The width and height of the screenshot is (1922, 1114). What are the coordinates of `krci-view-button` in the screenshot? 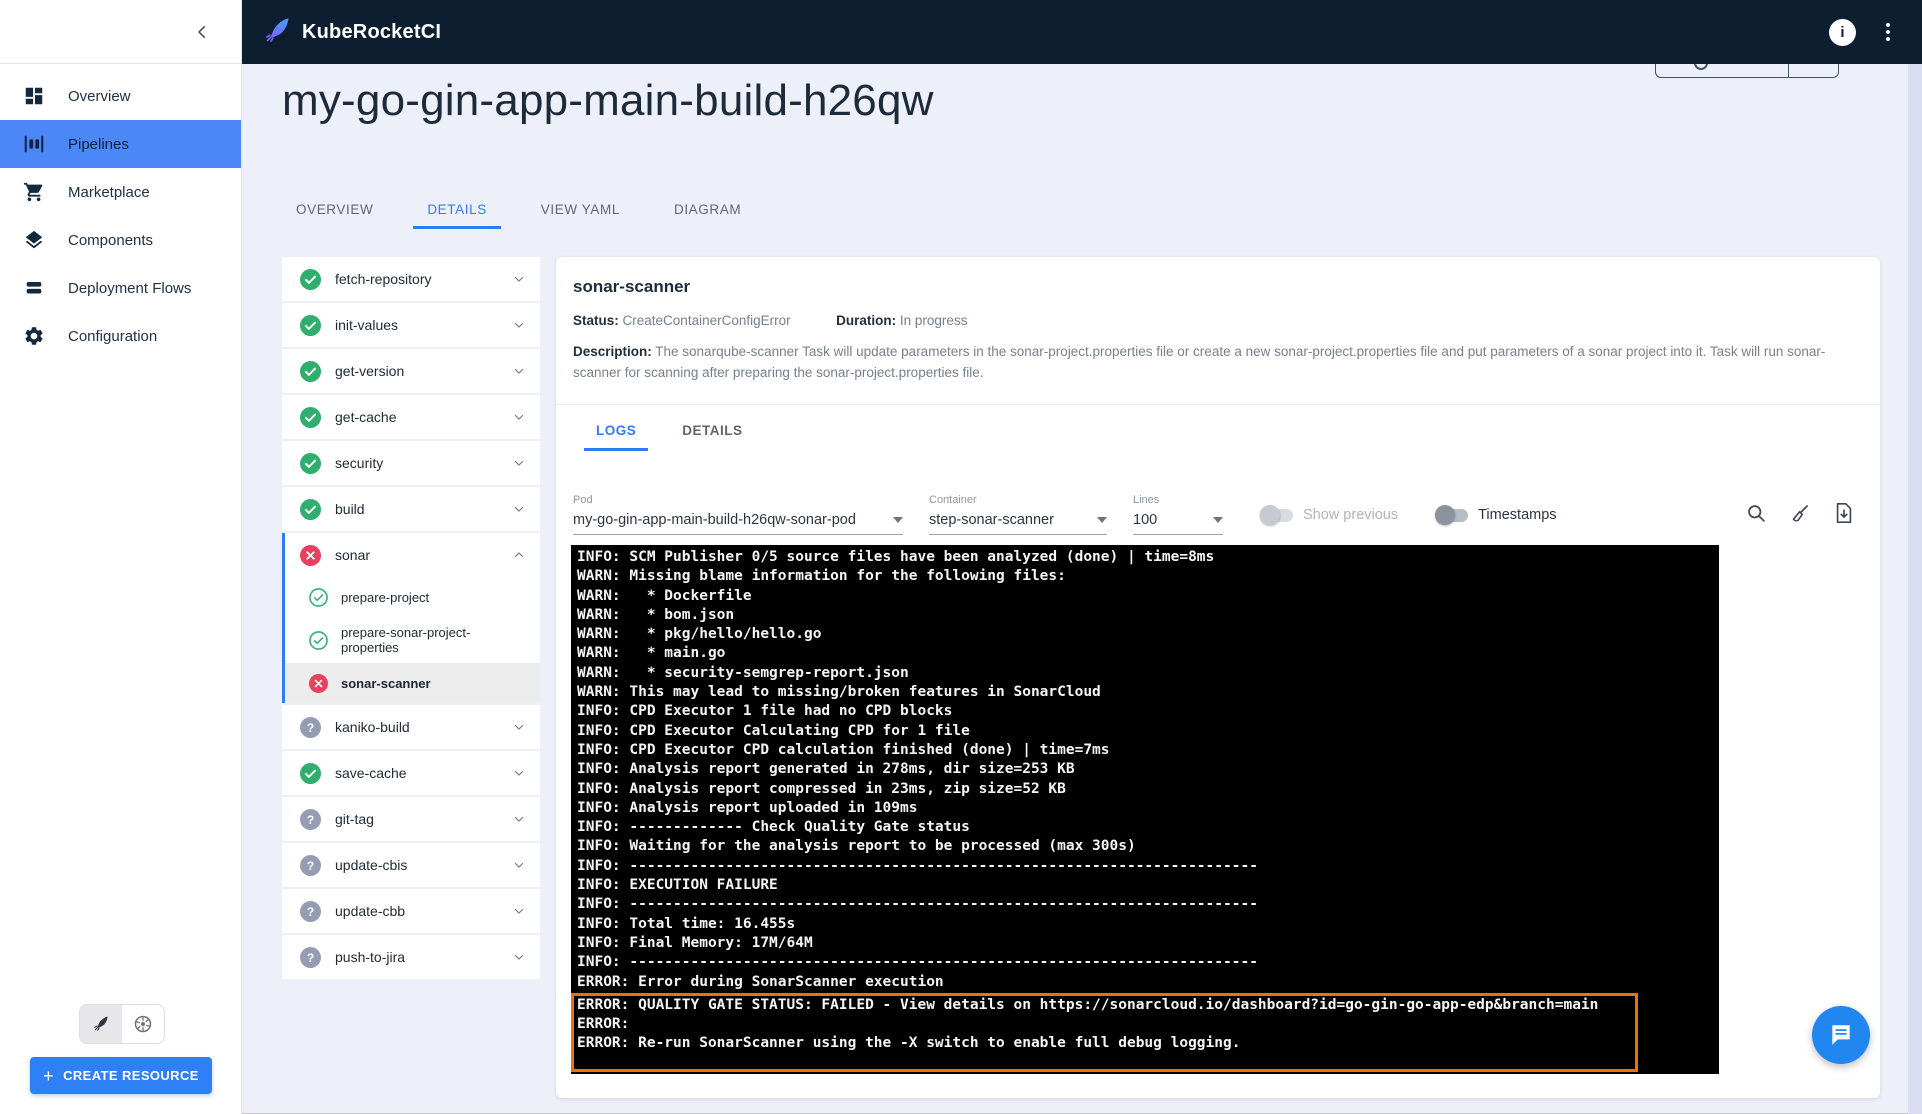 It's located at (101, 1024).